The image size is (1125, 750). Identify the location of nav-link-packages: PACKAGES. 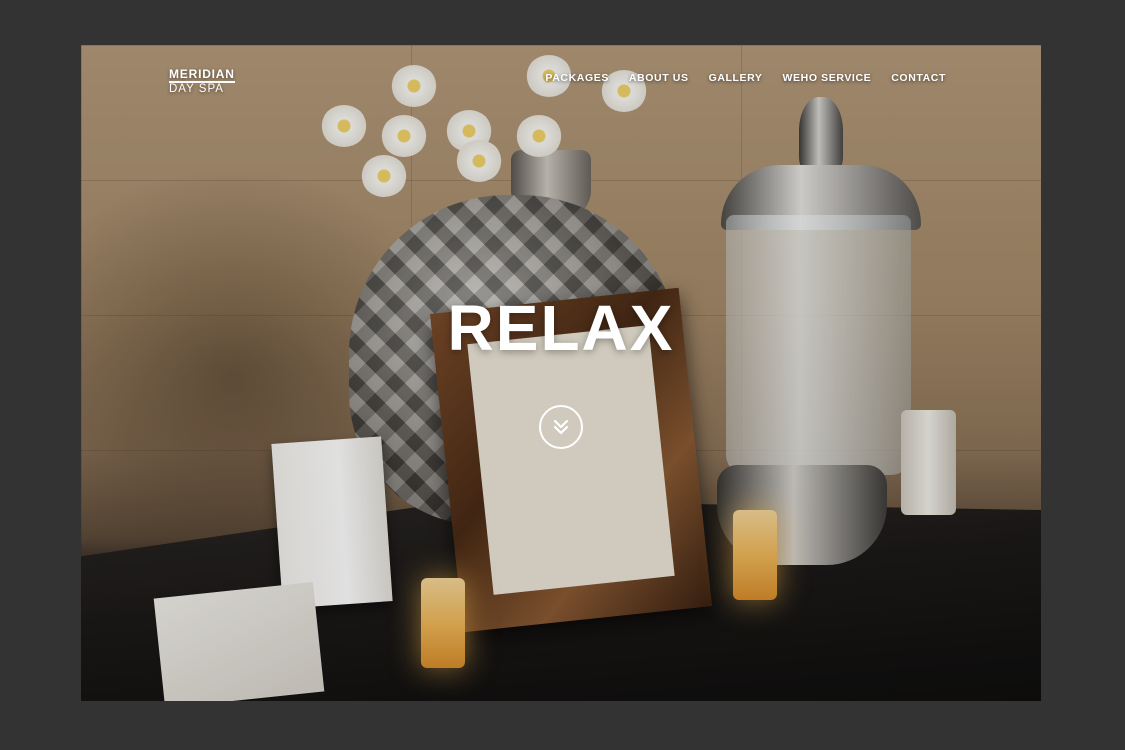
(577, 78).